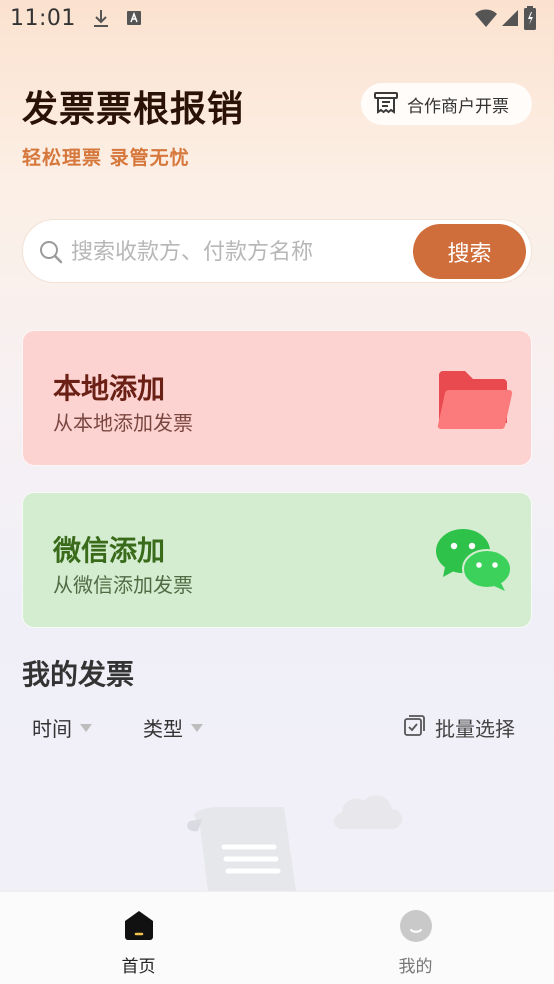 This screenshot has width=554, height=984. I want to click on nav-mine: 我的, so click(415, 938).